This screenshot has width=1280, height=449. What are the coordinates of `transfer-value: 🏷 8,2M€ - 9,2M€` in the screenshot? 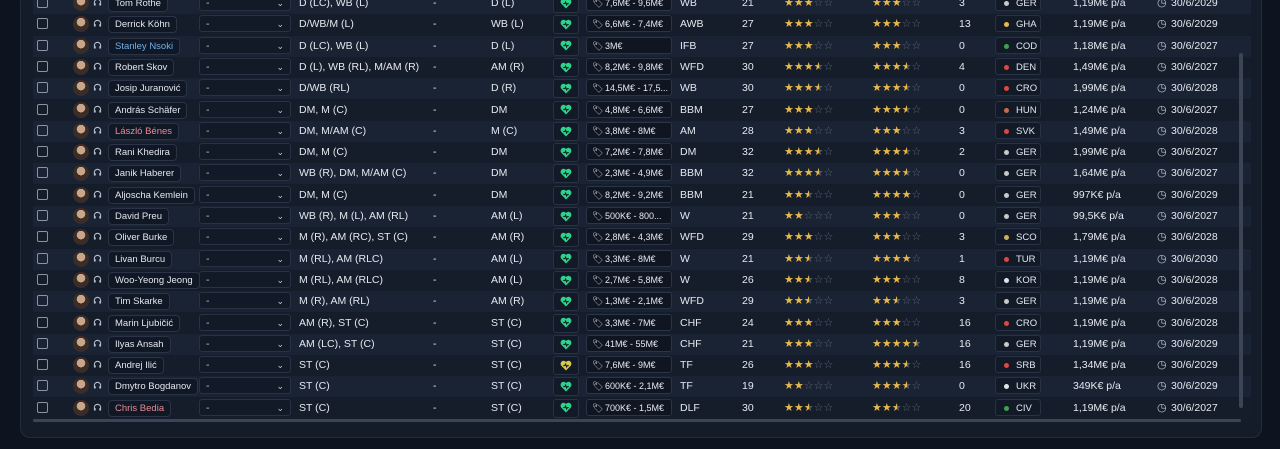 It's located at (629, 194).